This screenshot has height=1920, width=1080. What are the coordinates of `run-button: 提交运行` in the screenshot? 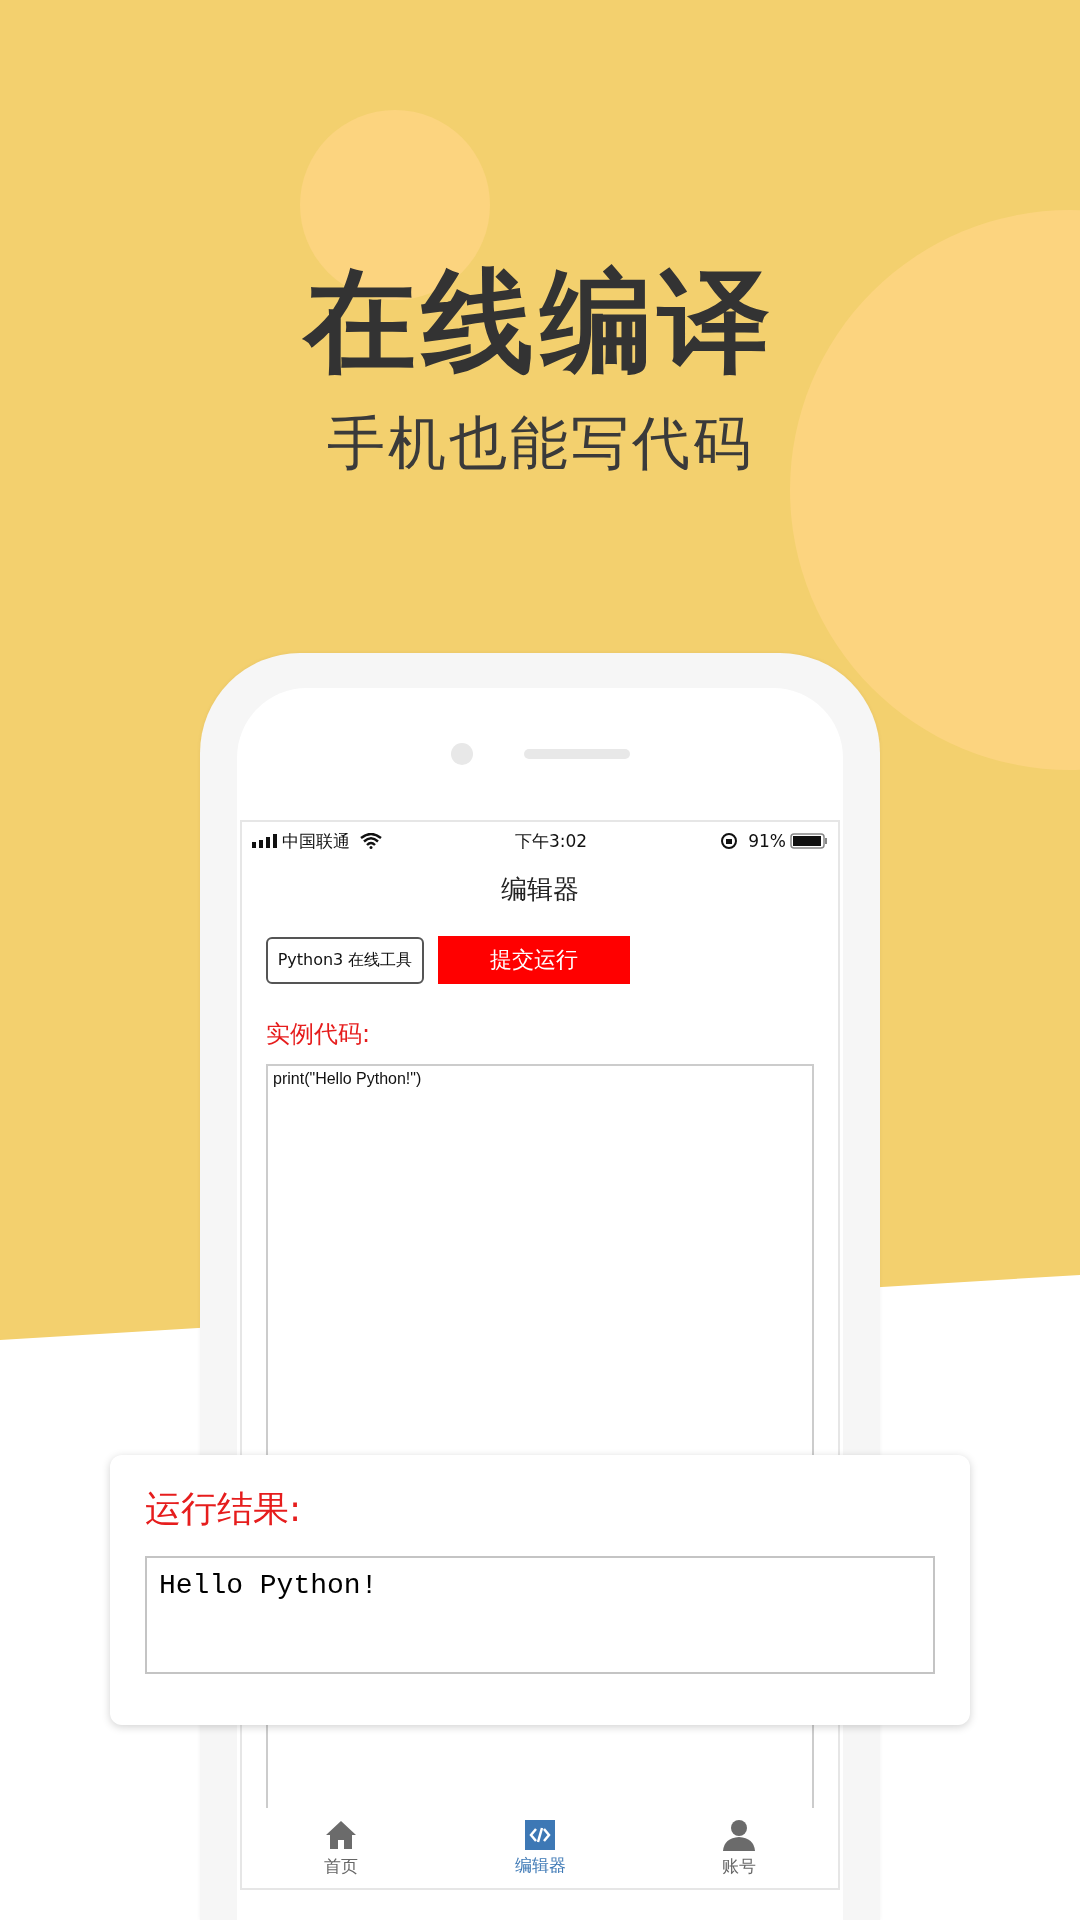 It's located at (534, 960).